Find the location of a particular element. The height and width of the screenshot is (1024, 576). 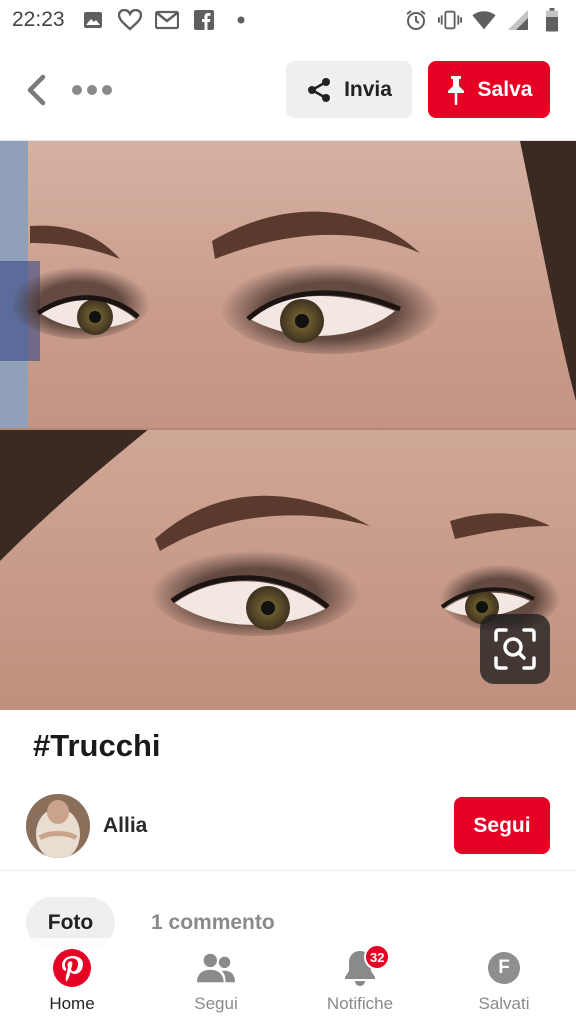

battery-icon is located at coordinates (552, 20).